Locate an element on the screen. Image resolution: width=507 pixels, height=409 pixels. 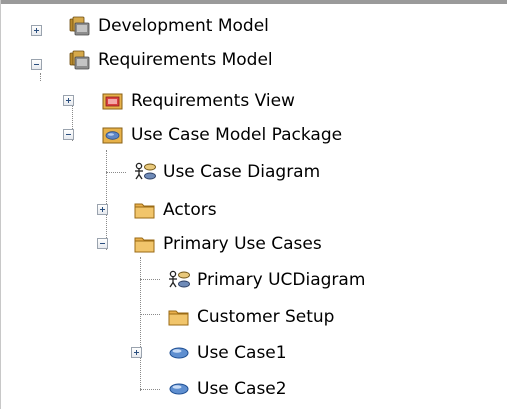
tree-node-label: Primary Use Cases is located at coordinates (242, 244).